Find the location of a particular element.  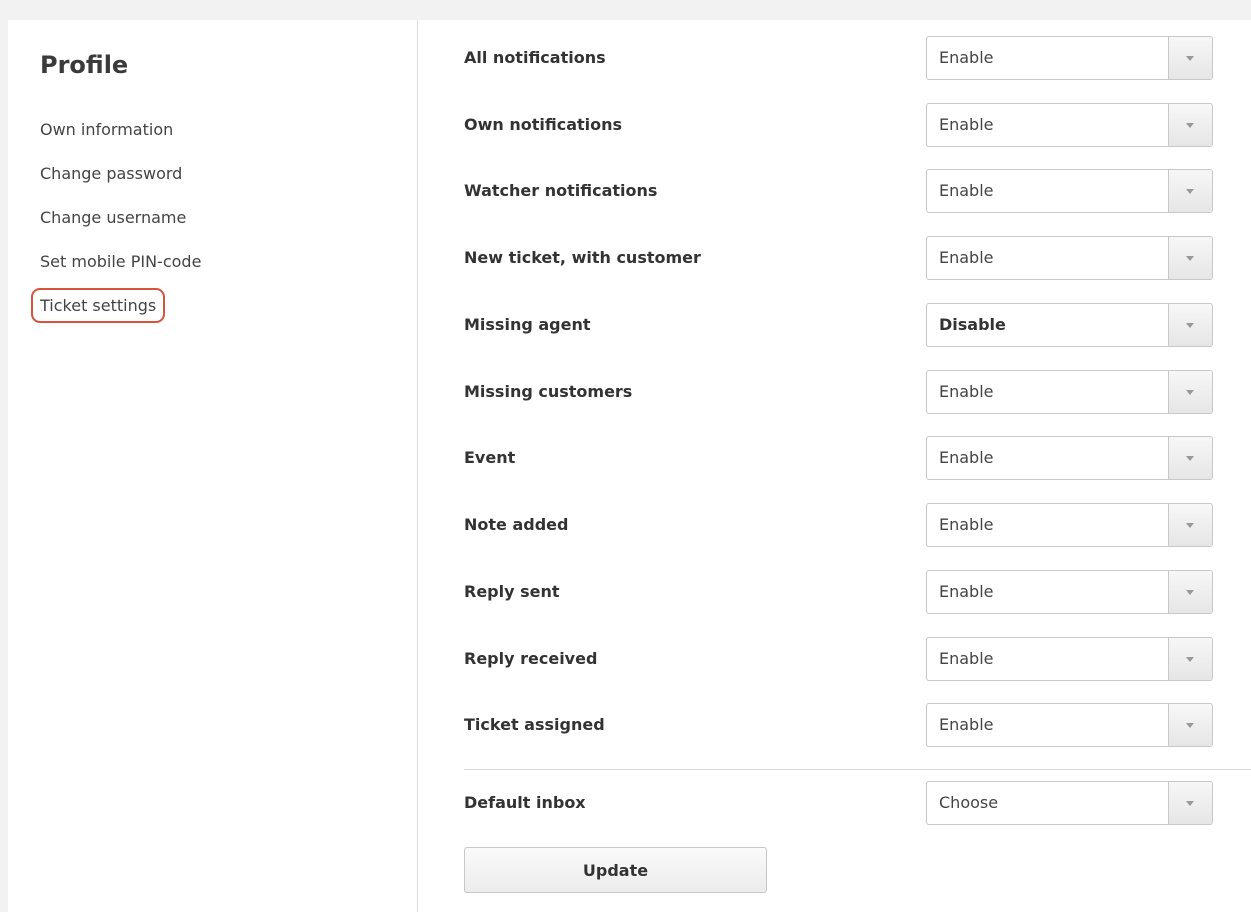

setting-select-new-ticket-with-customer: Enable is located at coordinates (1069, 258).